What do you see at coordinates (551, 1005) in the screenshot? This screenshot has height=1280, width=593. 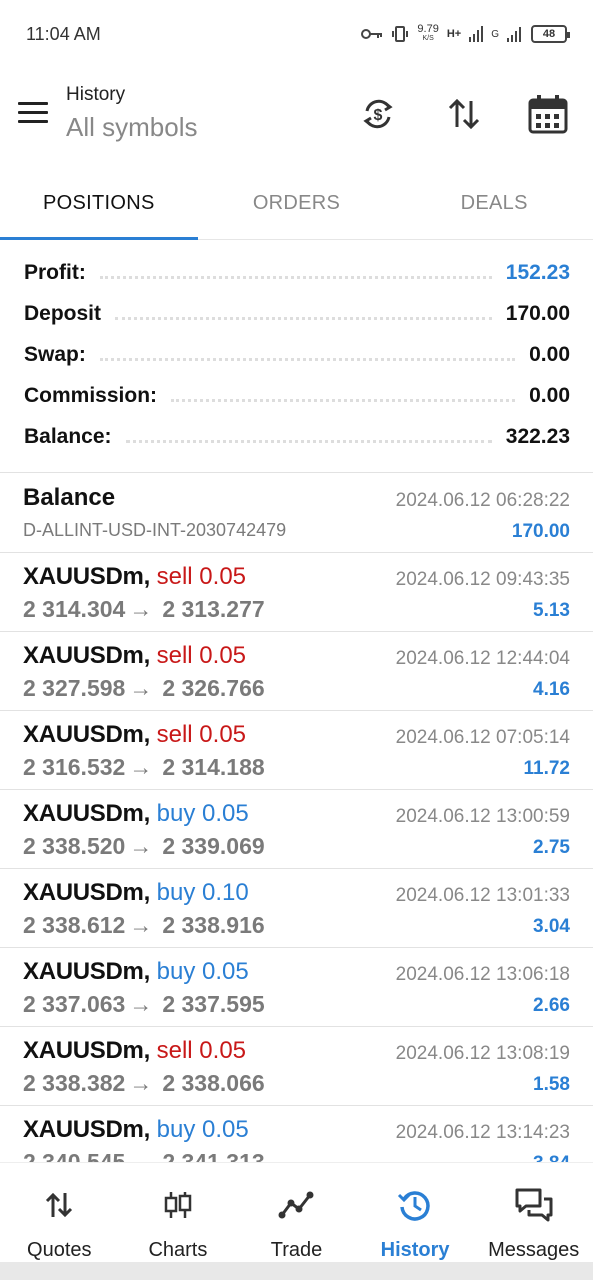 I see `position-profit: 2.66` at bounding box center [551, 1005].